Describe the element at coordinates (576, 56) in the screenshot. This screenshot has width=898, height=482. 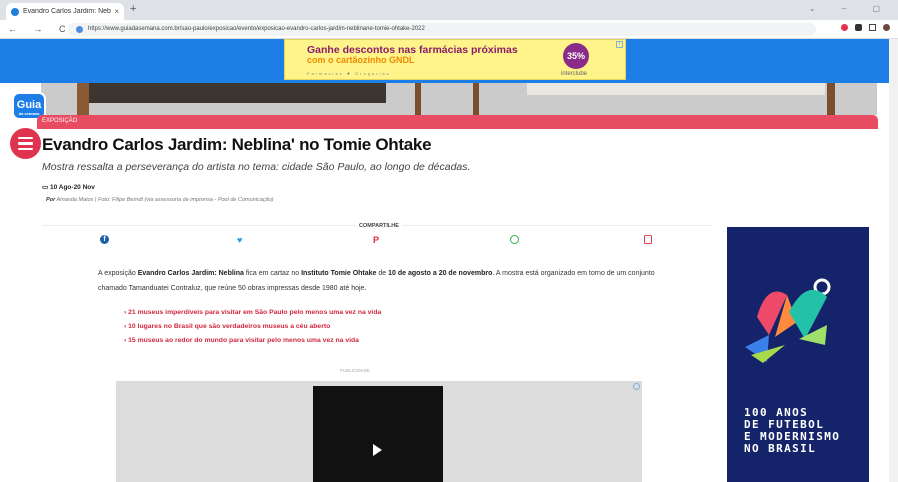
I see `ad-discount-badge: 35%` at that location.